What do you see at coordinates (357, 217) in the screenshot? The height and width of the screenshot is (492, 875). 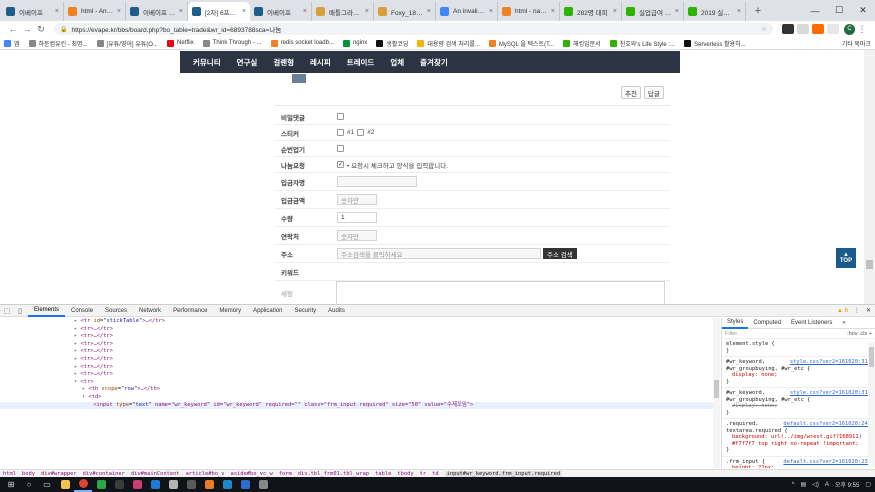 I see `qty-input: 1` at bounding box center [357, 217].